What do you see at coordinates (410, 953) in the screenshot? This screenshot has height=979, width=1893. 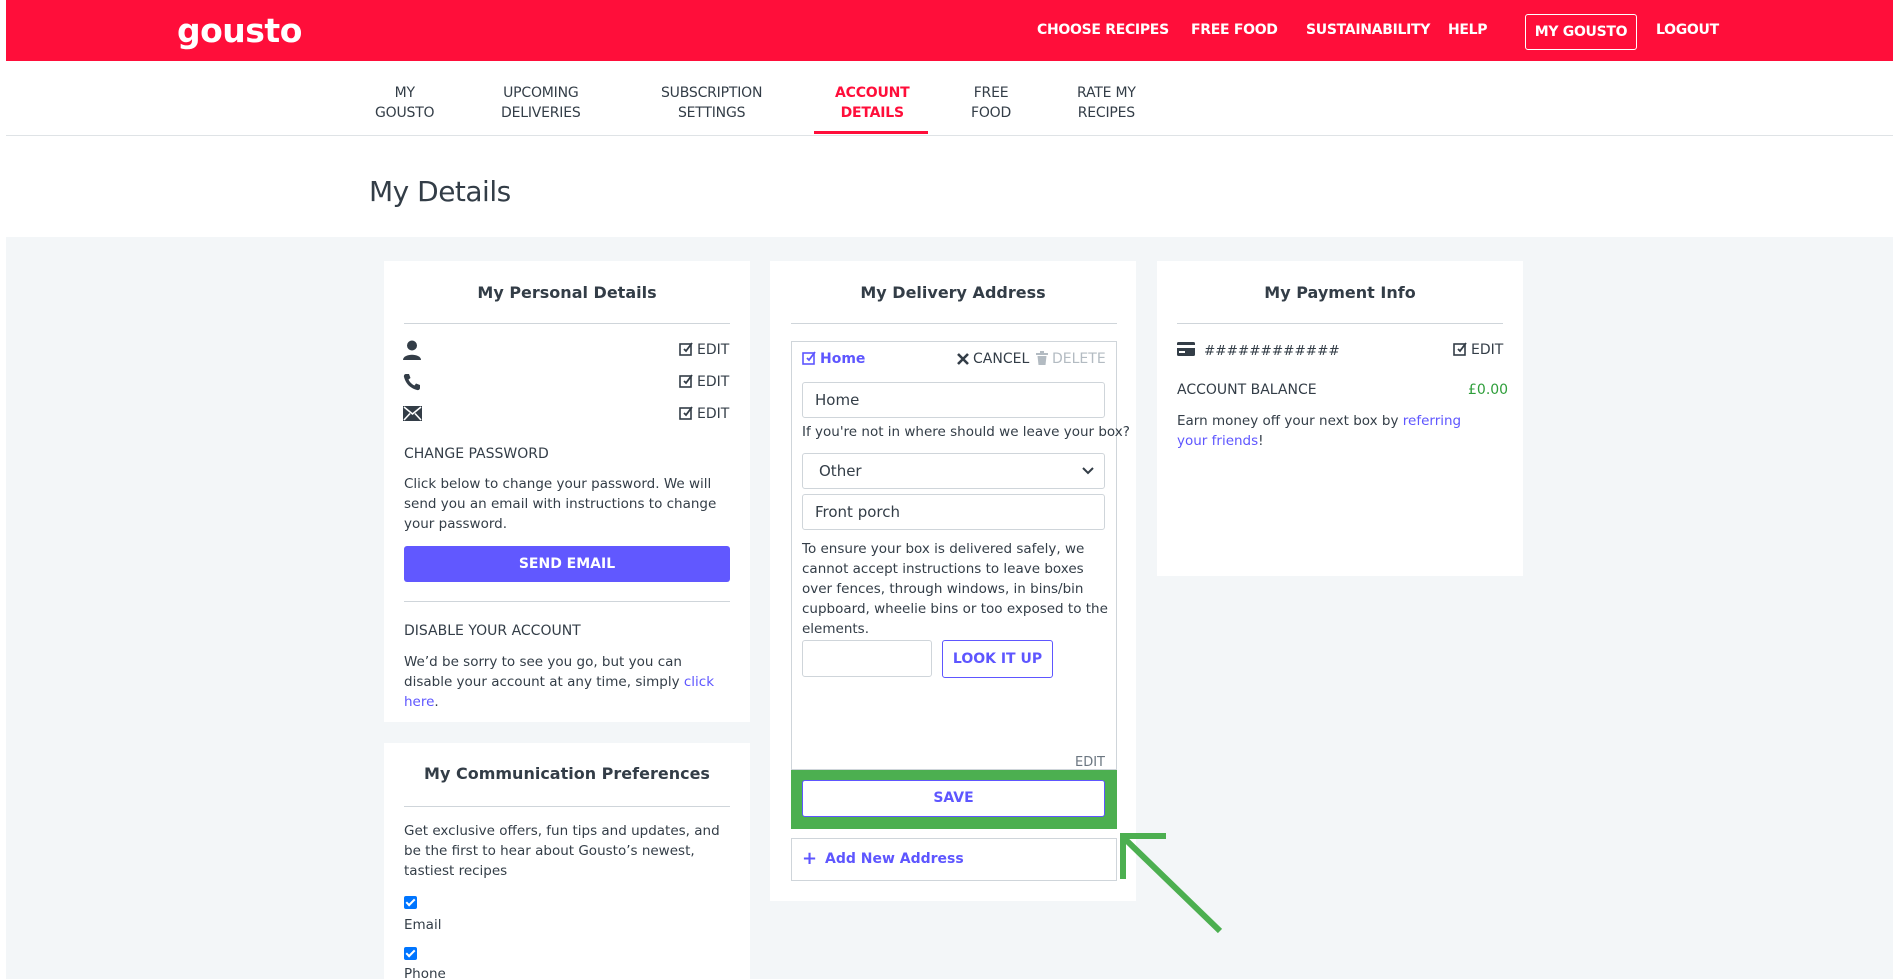 I see `phone-checkbox` at bounding box center [410, 953].